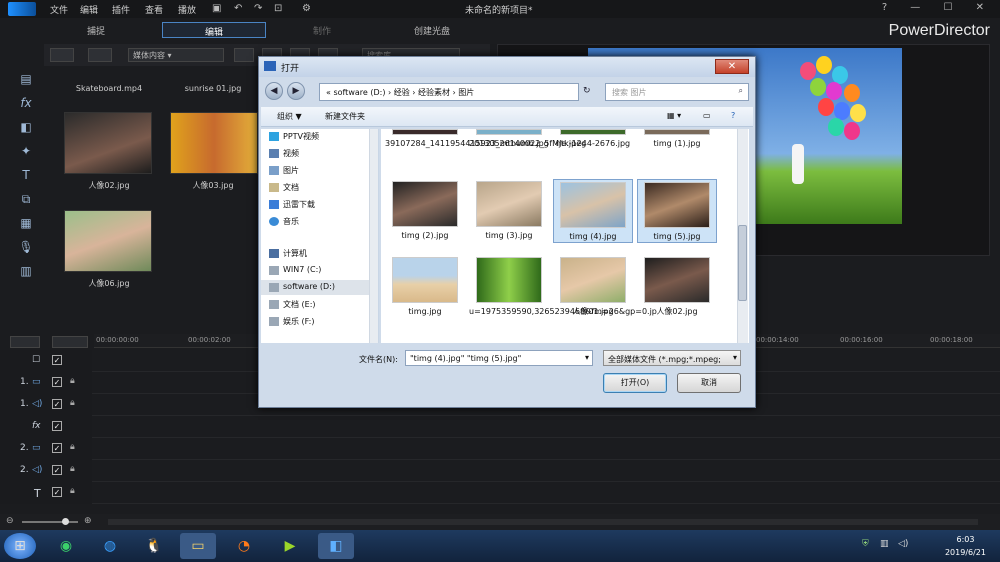 The image size is (1000, 562). Describe the element at coordinates (65, 521) in the screenshot. I see `zoom-slider-handle` at that location.